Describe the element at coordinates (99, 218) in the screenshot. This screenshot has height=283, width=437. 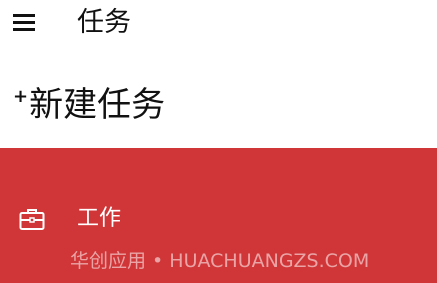
I see `list-item-label: 工作` at that location.